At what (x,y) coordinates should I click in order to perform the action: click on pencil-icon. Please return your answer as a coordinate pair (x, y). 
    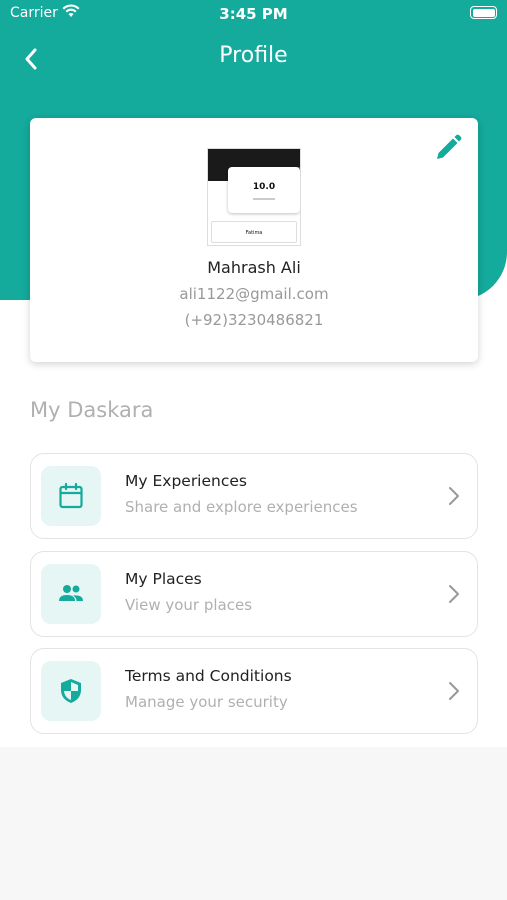
    Looking at the image, I should click on (449, 146).